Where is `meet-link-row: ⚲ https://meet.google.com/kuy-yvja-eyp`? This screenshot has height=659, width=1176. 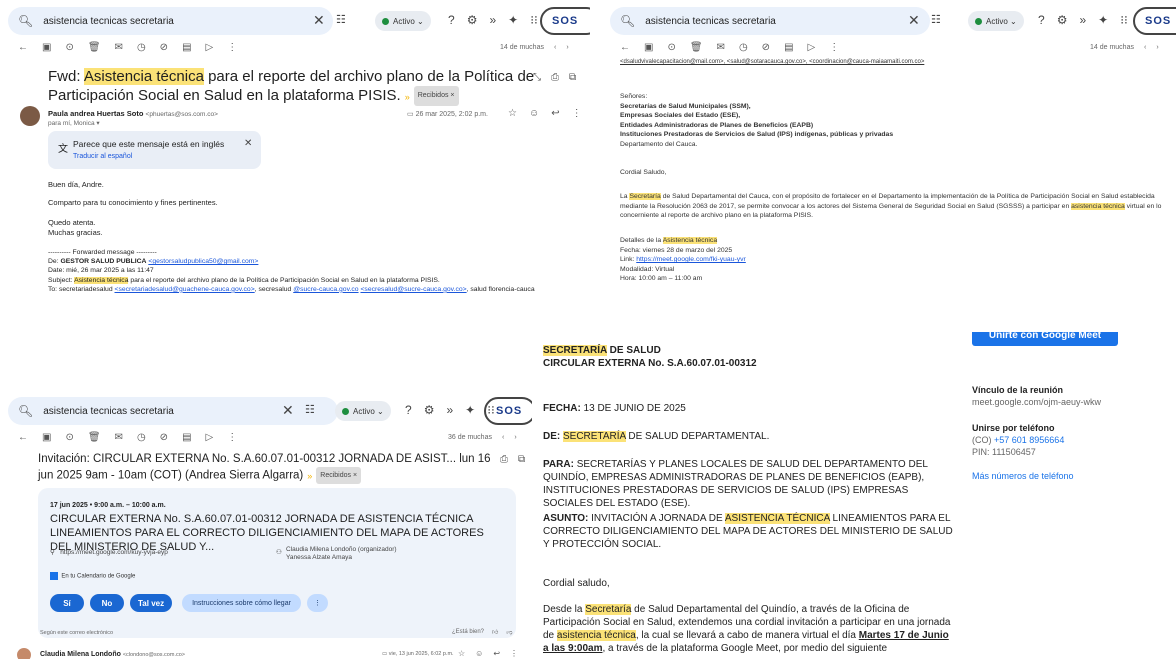 meet-link-row: ⚲ https://meet.google.com/kuy-yvja-eyp is located at coordinates (109, 552).